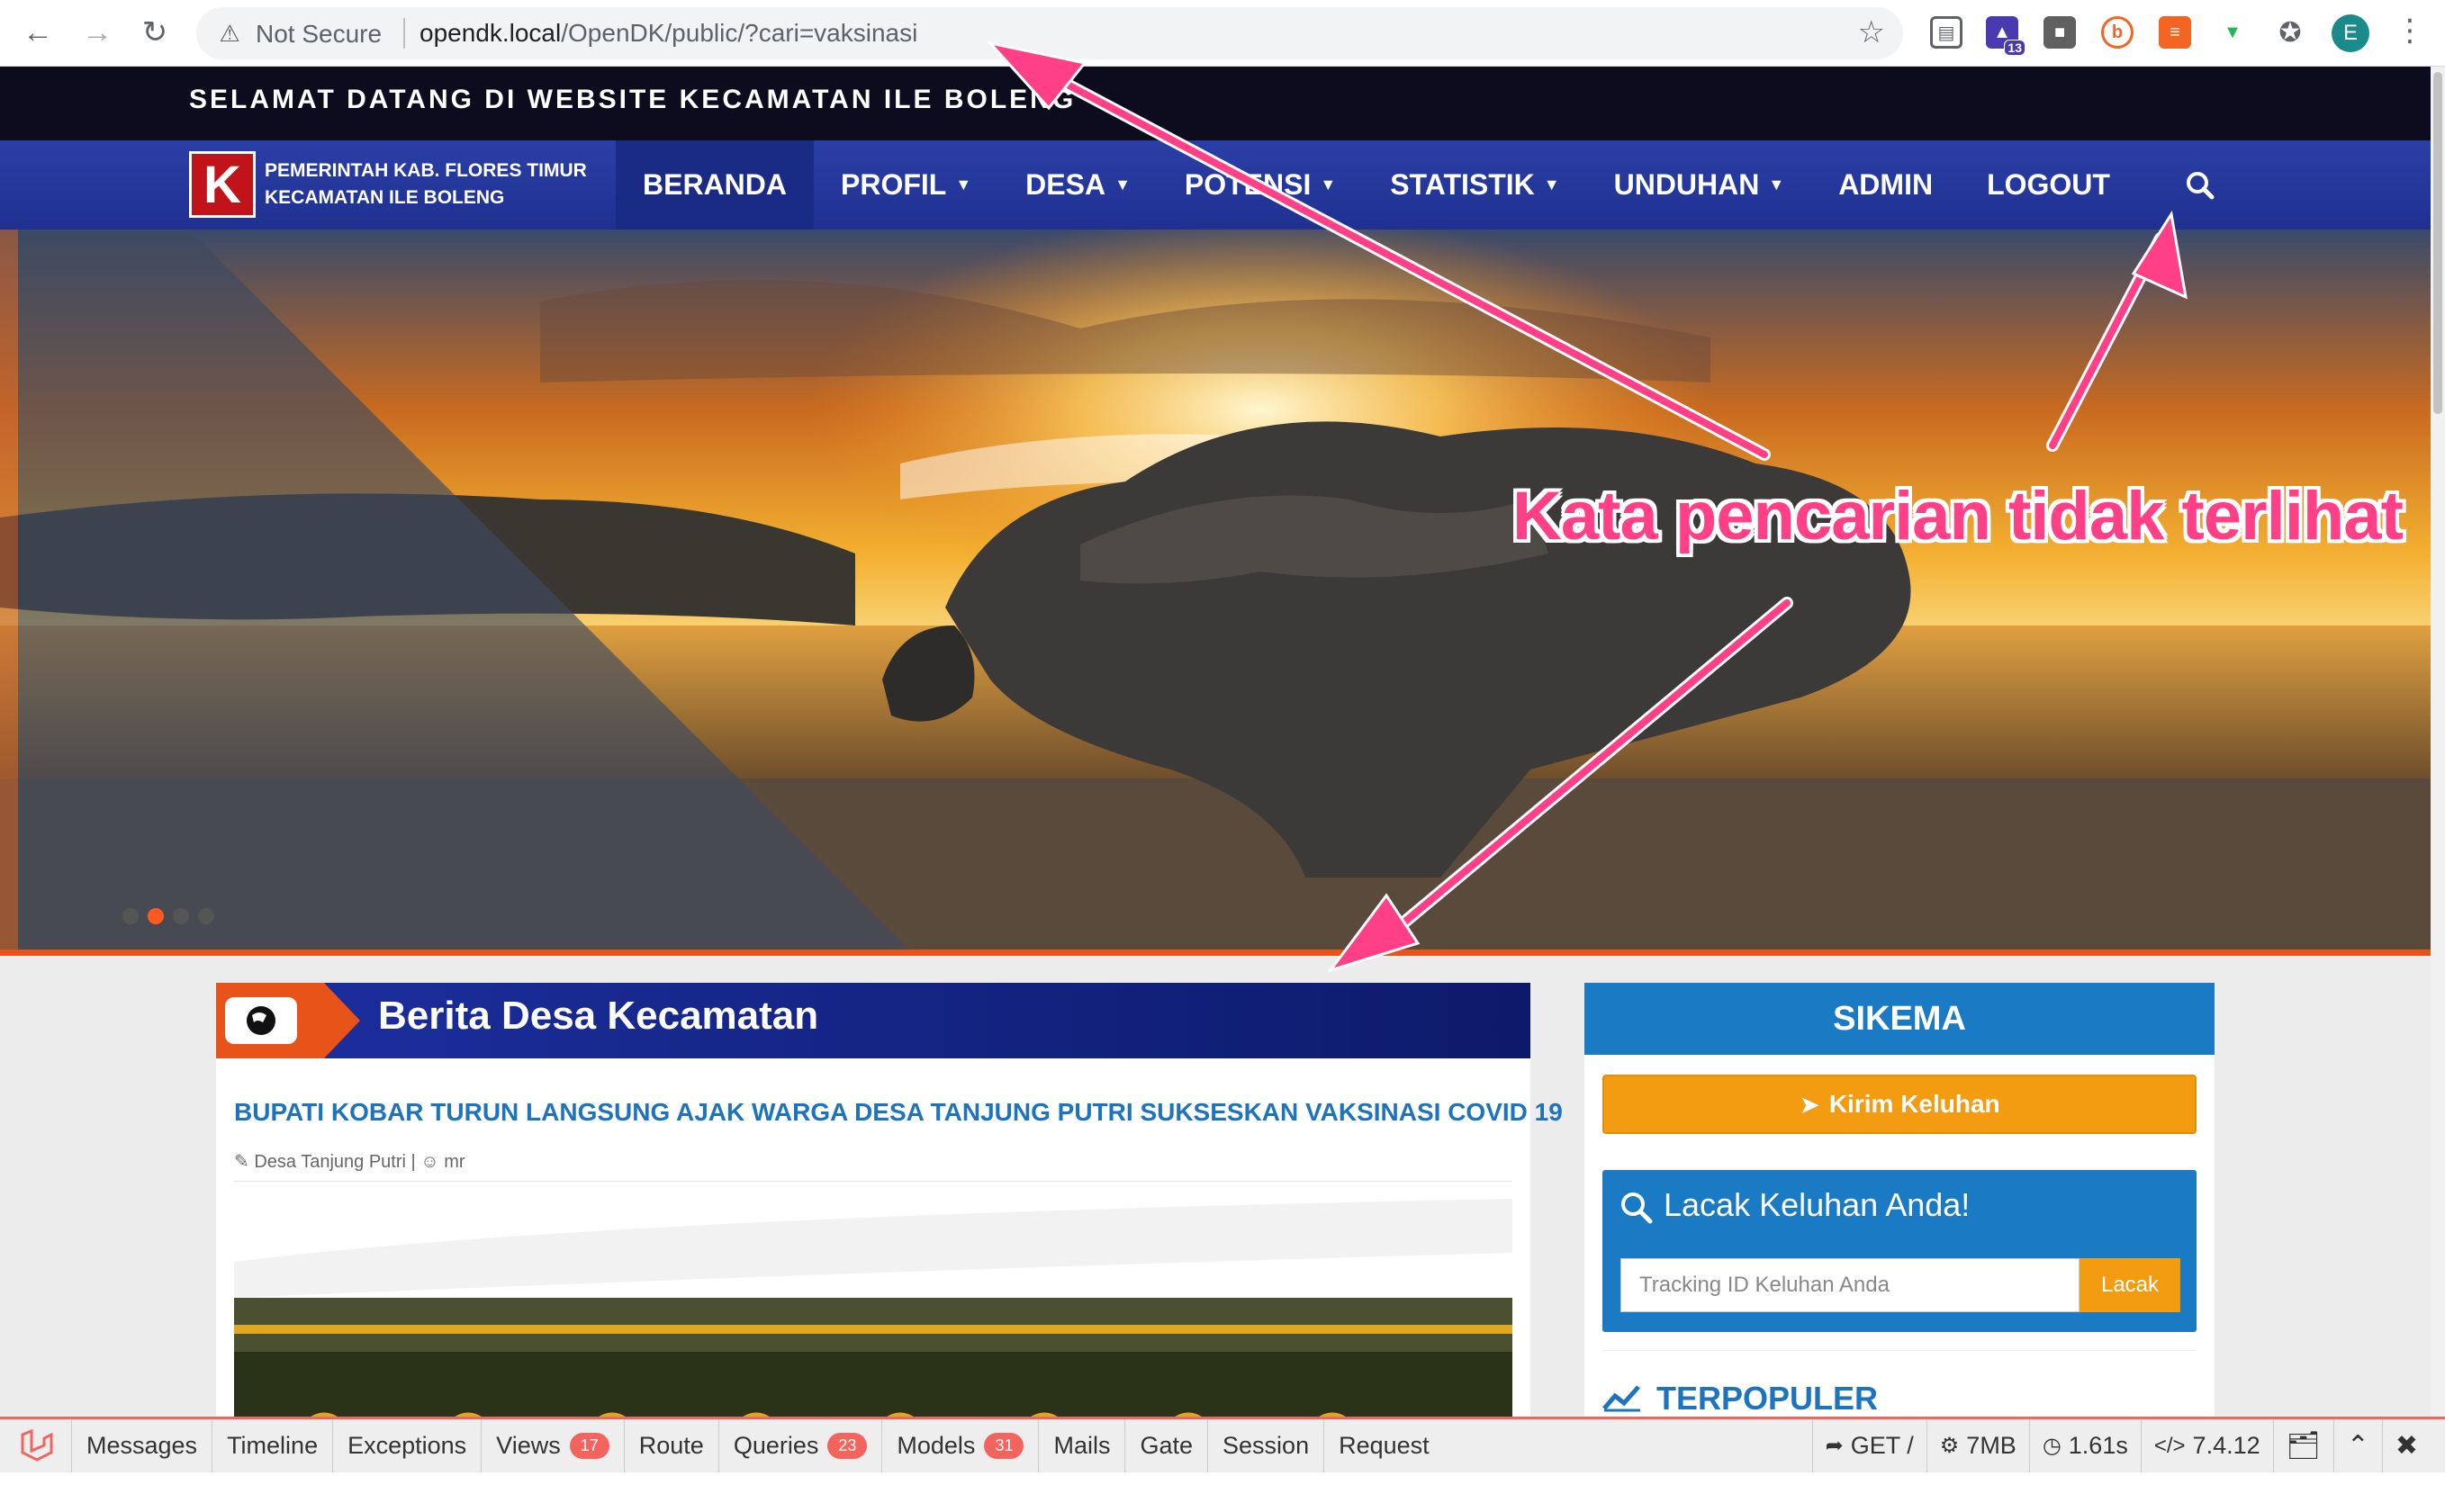 This screenshot has height=1512, width=2445. Describe the element at coordinates (2130, 1285) in the screenshot. I see `lacak-button: Lacak` at that location.